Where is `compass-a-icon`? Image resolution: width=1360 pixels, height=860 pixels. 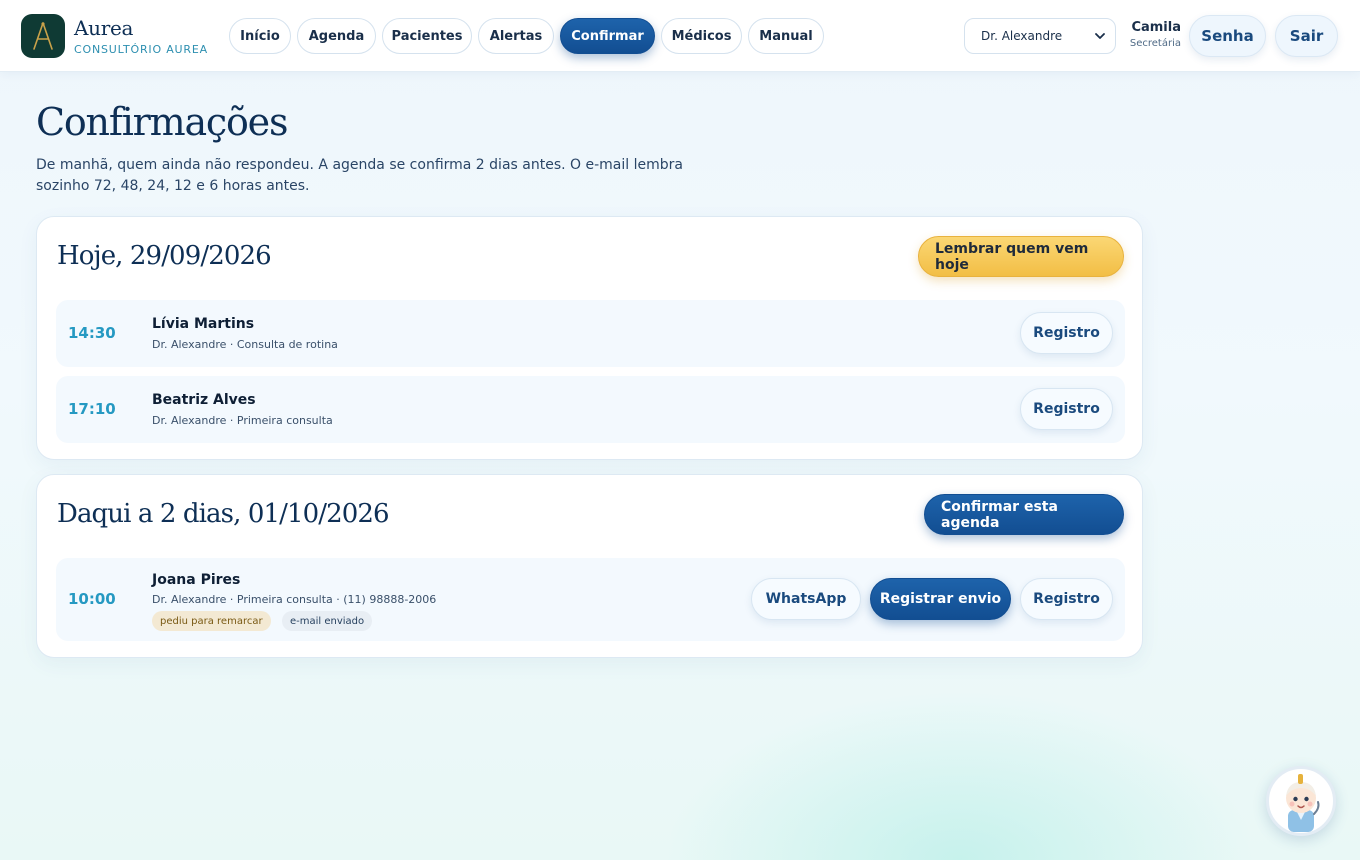
compass-a-icon is located at coordinates (43, 36).